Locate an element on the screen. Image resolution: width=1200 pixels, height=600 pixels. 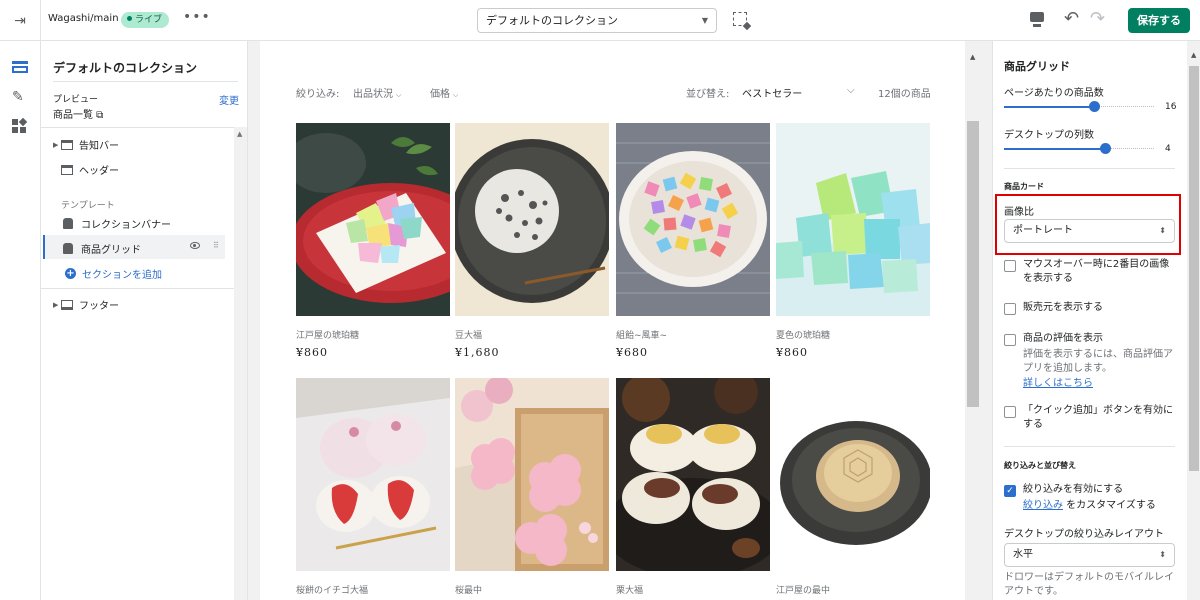
plus-circle-icon: + is located at coordinates (70, 273).